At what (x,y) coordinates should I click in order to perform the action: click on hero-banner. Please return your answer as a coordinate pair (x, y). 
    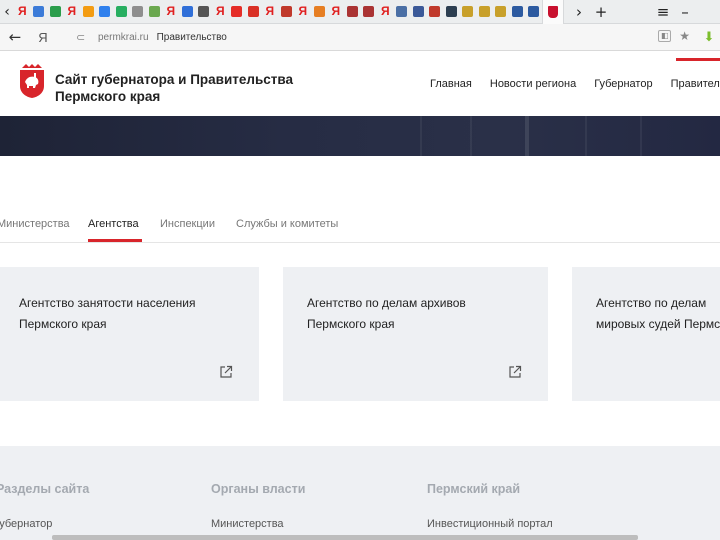
    Looking at the image, I should click on (360, 136).